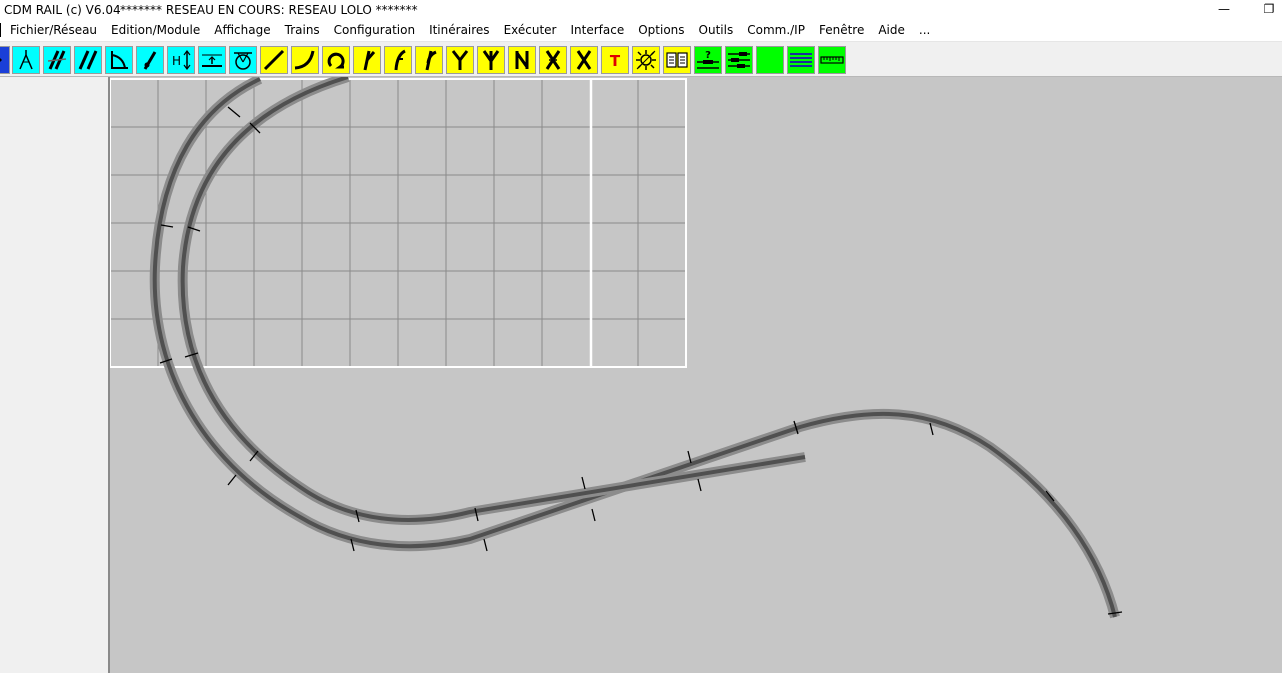 The image size is (1282, 673). I want to click on toolbar-button-turntable, so click(243, 60).